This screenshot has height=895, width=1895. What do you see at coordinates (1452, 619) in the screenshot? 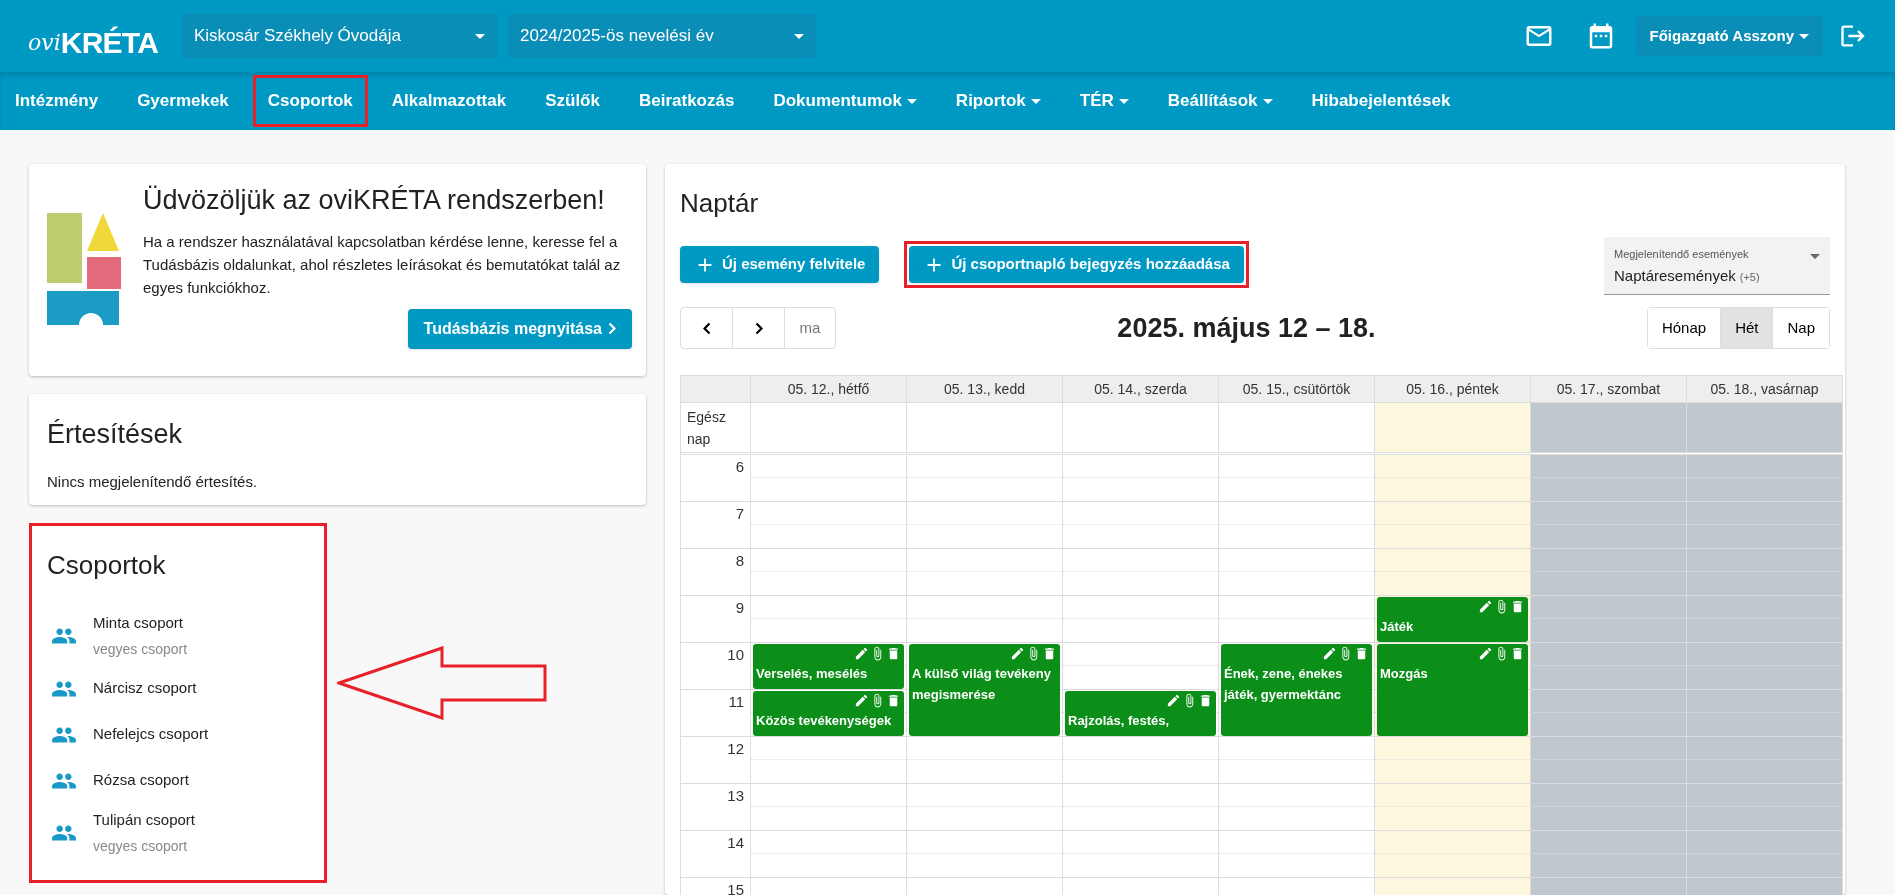
I see `calendar-event: Játék` at bounding box center [1452, 619].